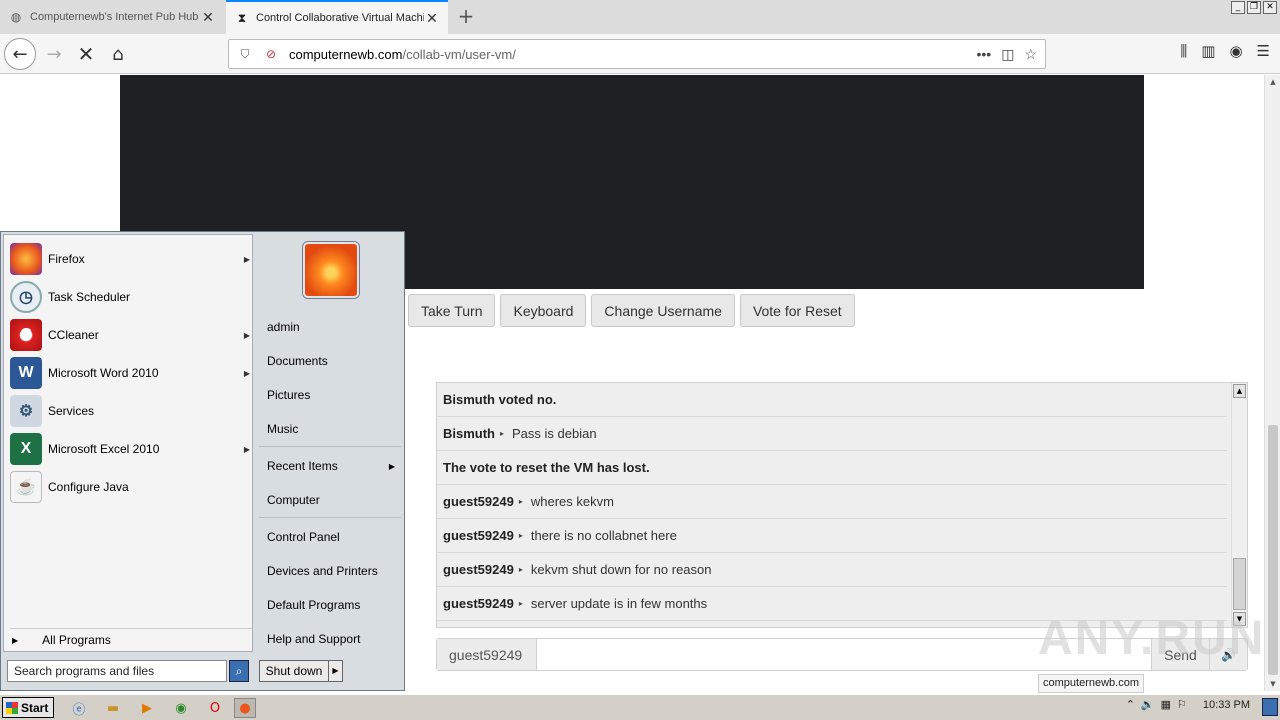  What do you see at coordinates (478, 569) in the screenshot?
I see `message-user: guest59249` at bounding box center [478, 569].